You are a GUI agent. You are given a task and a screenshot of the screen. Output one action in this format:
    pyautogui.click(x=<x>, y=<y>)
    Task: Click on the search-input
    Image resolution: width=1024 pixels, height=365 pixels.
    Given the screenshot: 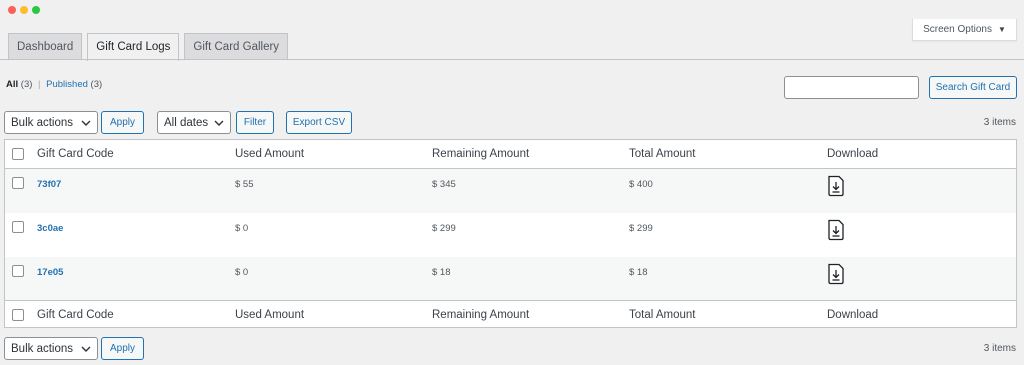 What is the action you would take?
    pyautogui.click(x=851, y=87)
    